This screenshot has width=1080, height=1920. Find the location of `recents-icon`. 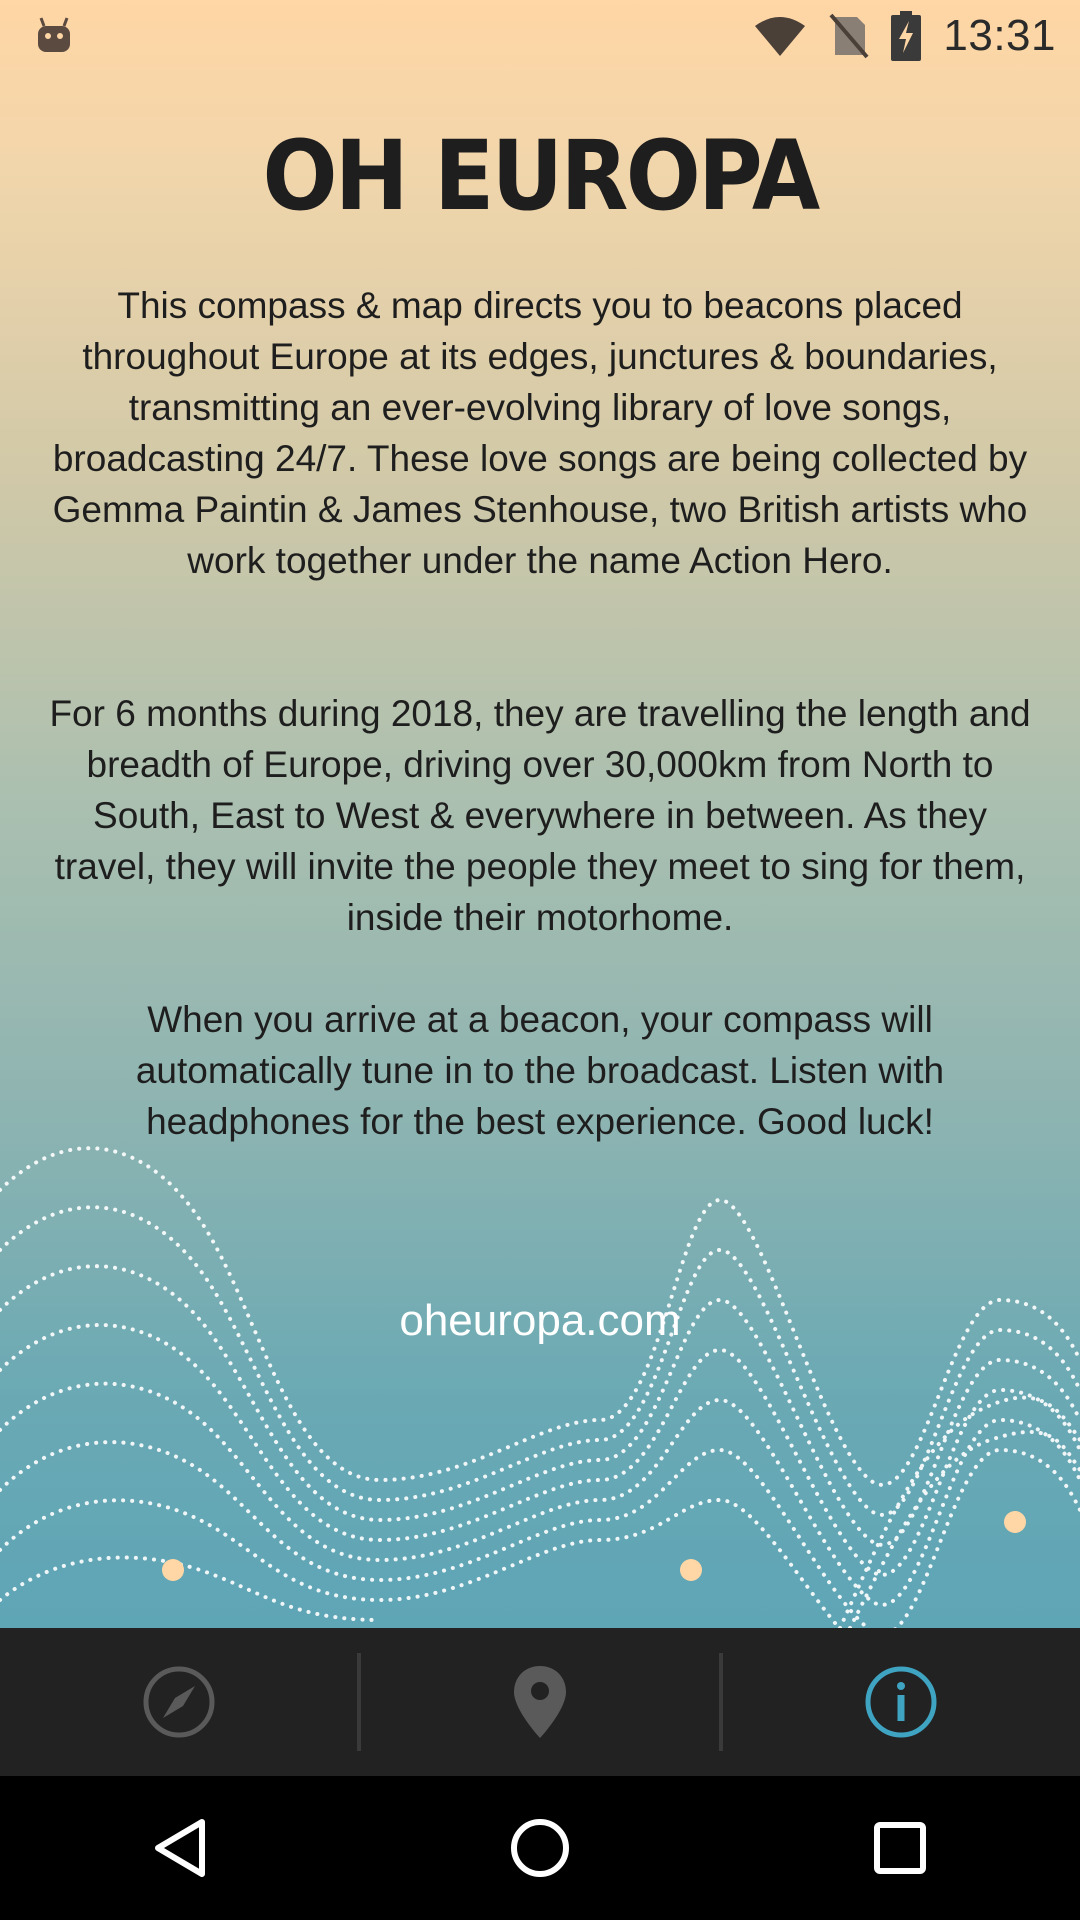

recents-icon is located at coordinates (900, 1848).